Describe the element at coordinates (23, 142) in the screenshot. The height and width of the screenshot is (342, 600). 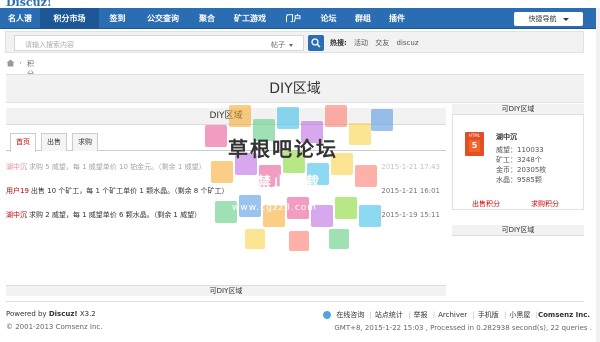
I see `tab-home: 首页` at that location.